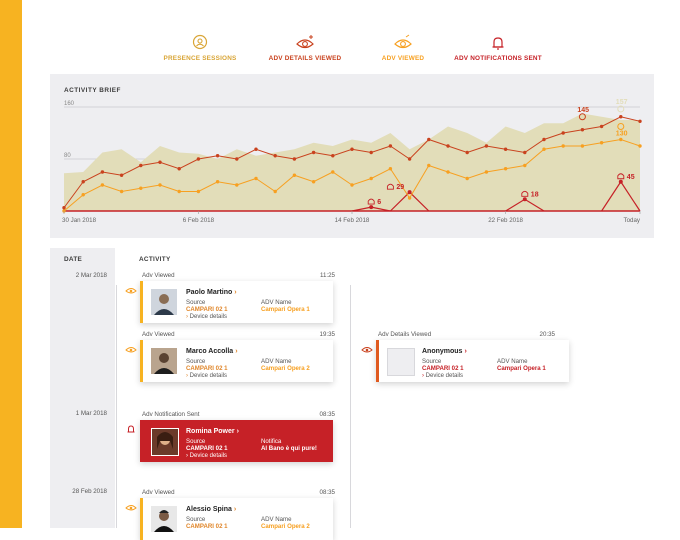  Describe the element at coordinates (11, 264) in the screenshot. I see `sidebar-accent-strip` at that location.